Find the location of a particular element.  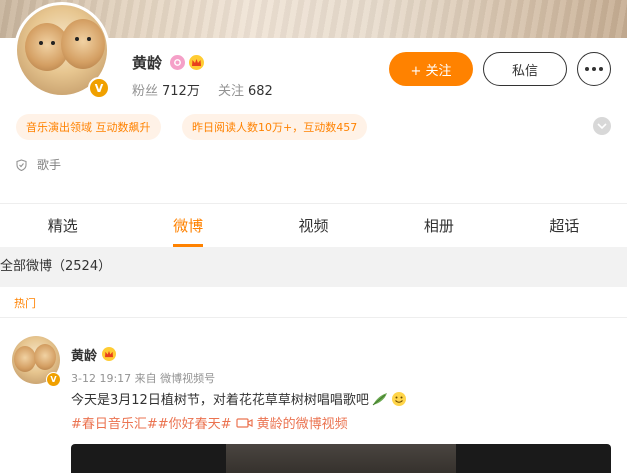

post-text-content: 今天是3月12日植树节，对着花花草草树树唱唱歌吧 is located at coordinates (220, 400).